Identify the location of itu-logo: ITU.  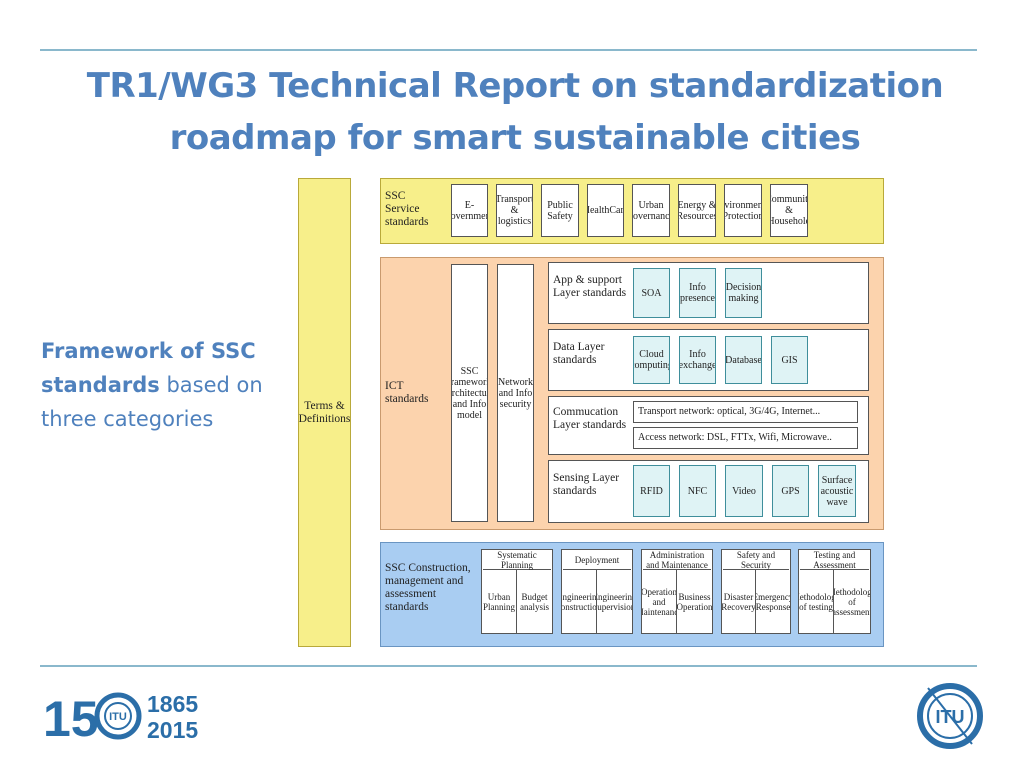
(951, 717).